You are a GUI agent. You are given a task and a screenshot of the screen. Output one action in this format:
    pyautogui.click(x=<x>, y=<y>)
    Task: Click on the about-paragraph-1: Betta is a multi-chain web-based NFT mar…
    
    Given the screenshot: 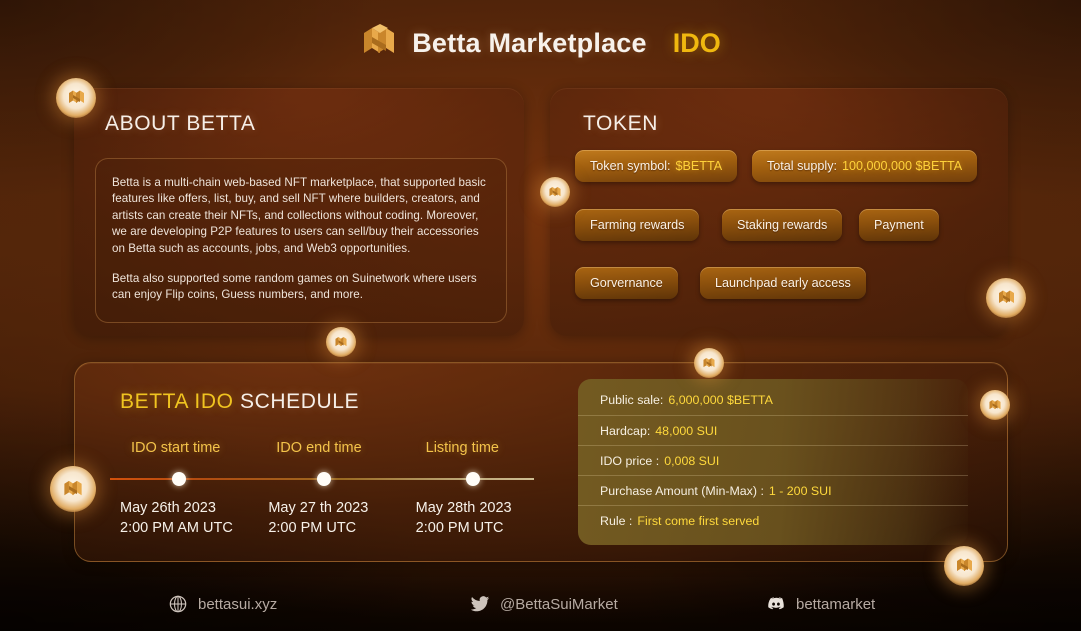 What is the action you would take?
    pyautogui.click(x=299, y=215)
    